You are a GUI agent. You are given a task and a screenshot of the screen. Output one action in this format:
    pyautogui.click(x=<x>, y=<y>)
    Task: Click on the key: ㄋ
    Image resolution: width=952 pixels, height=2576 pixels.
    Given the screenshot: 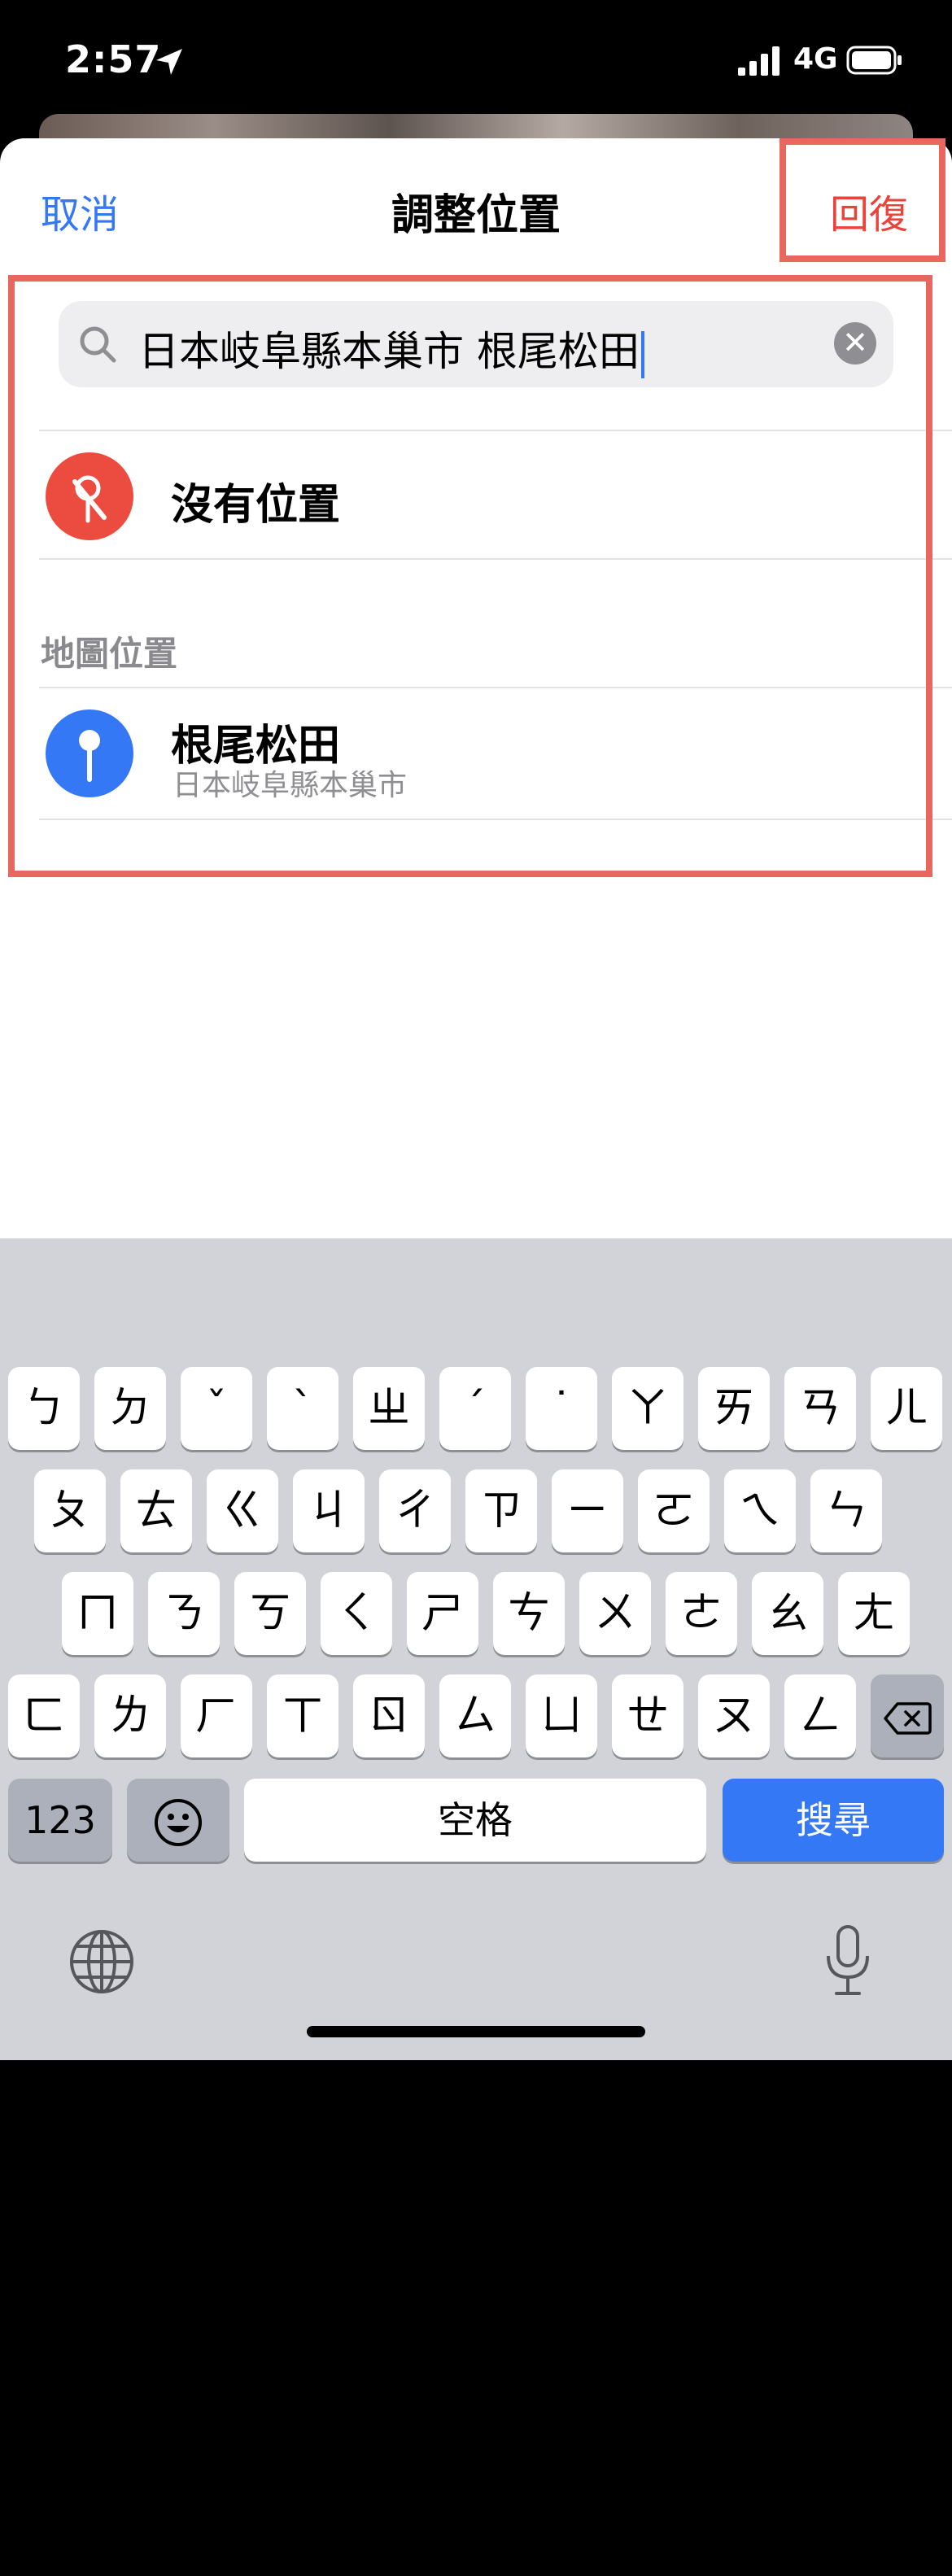 What is the action you would take?
    pyautogui.click(x=184, y=1613)
    